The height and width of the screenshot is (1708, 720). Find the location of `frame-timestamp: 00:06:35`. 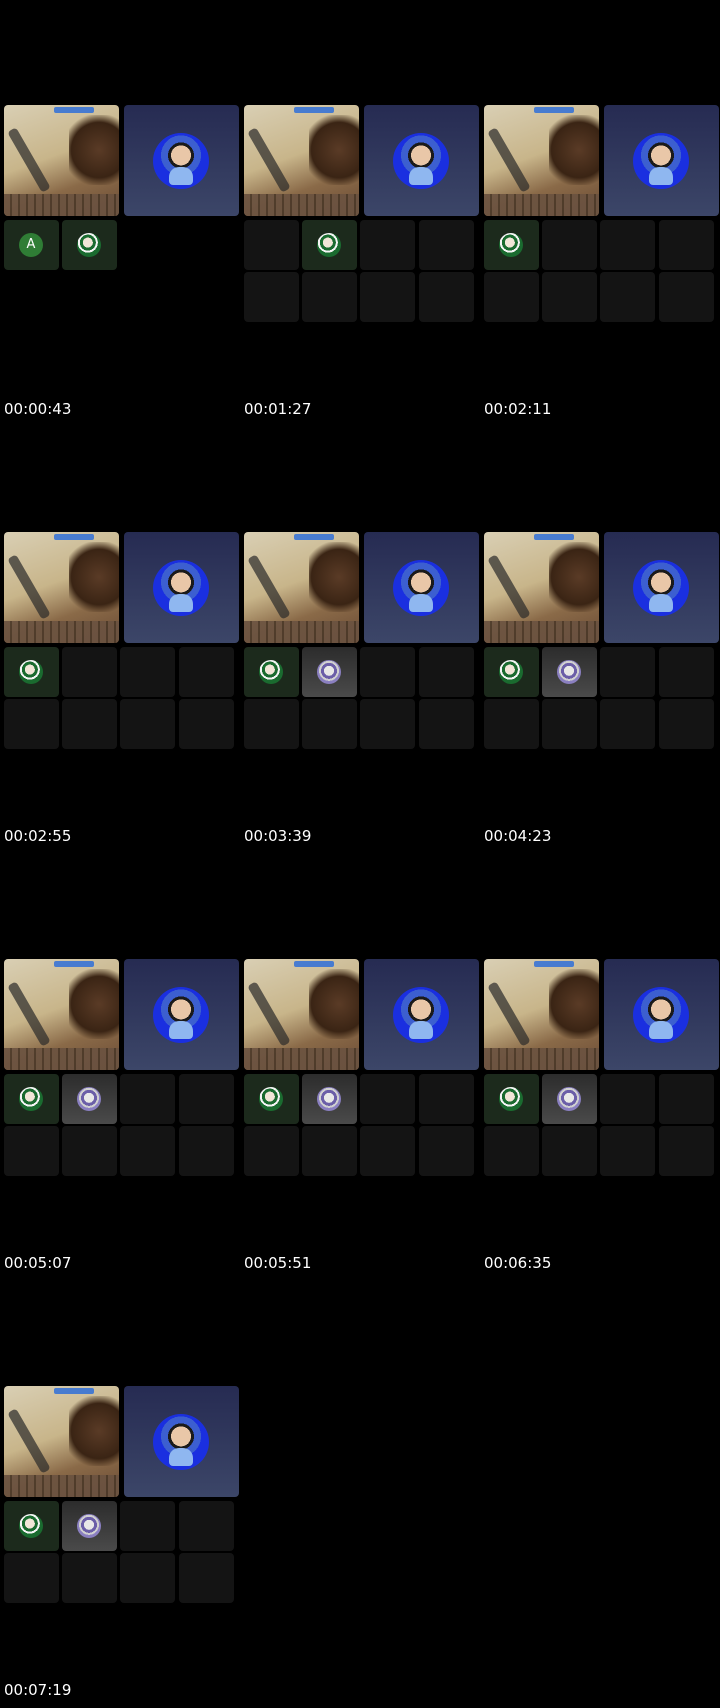

frame-timestamp: 00:06:35 is located at coordinates (518, 1263).